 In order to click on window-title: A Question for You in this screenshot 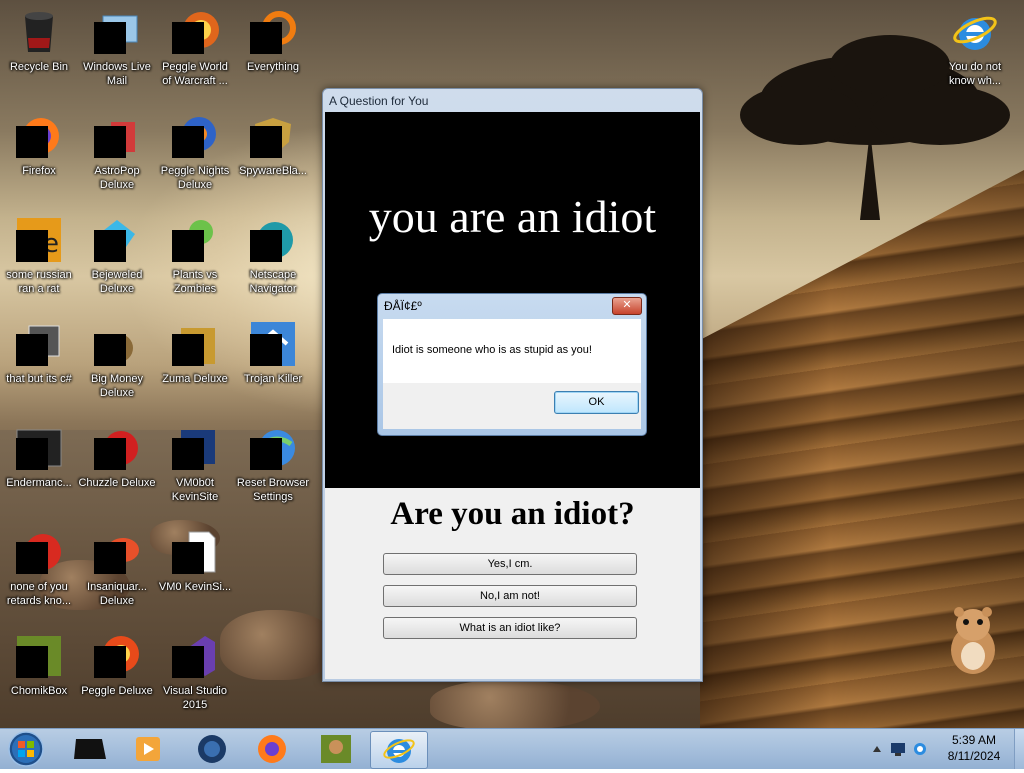, I will do `click(379, 101)`.